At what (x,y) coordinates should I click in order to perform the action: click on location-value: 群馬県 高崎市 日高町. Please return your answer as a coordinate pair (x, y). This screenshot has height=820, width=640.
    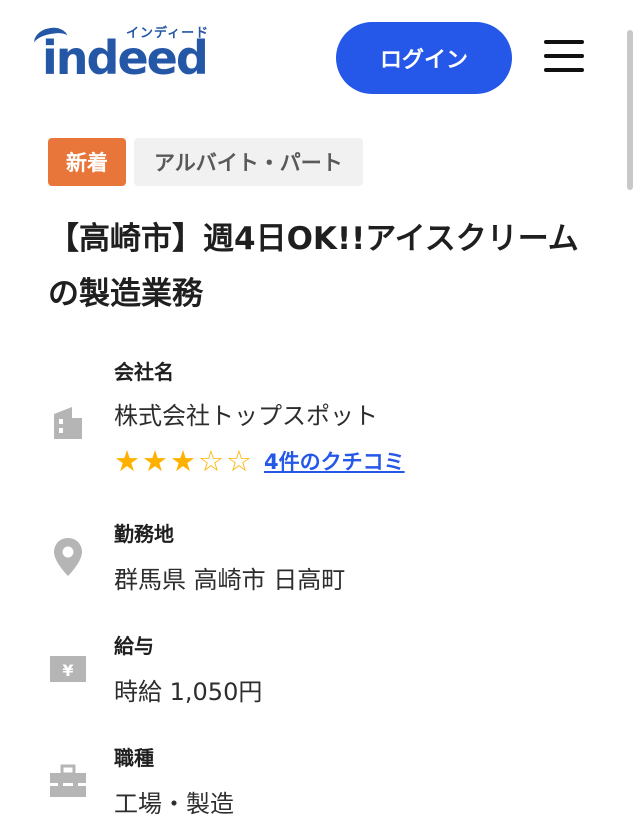
    Looking at the image, I should click on (230, 580).